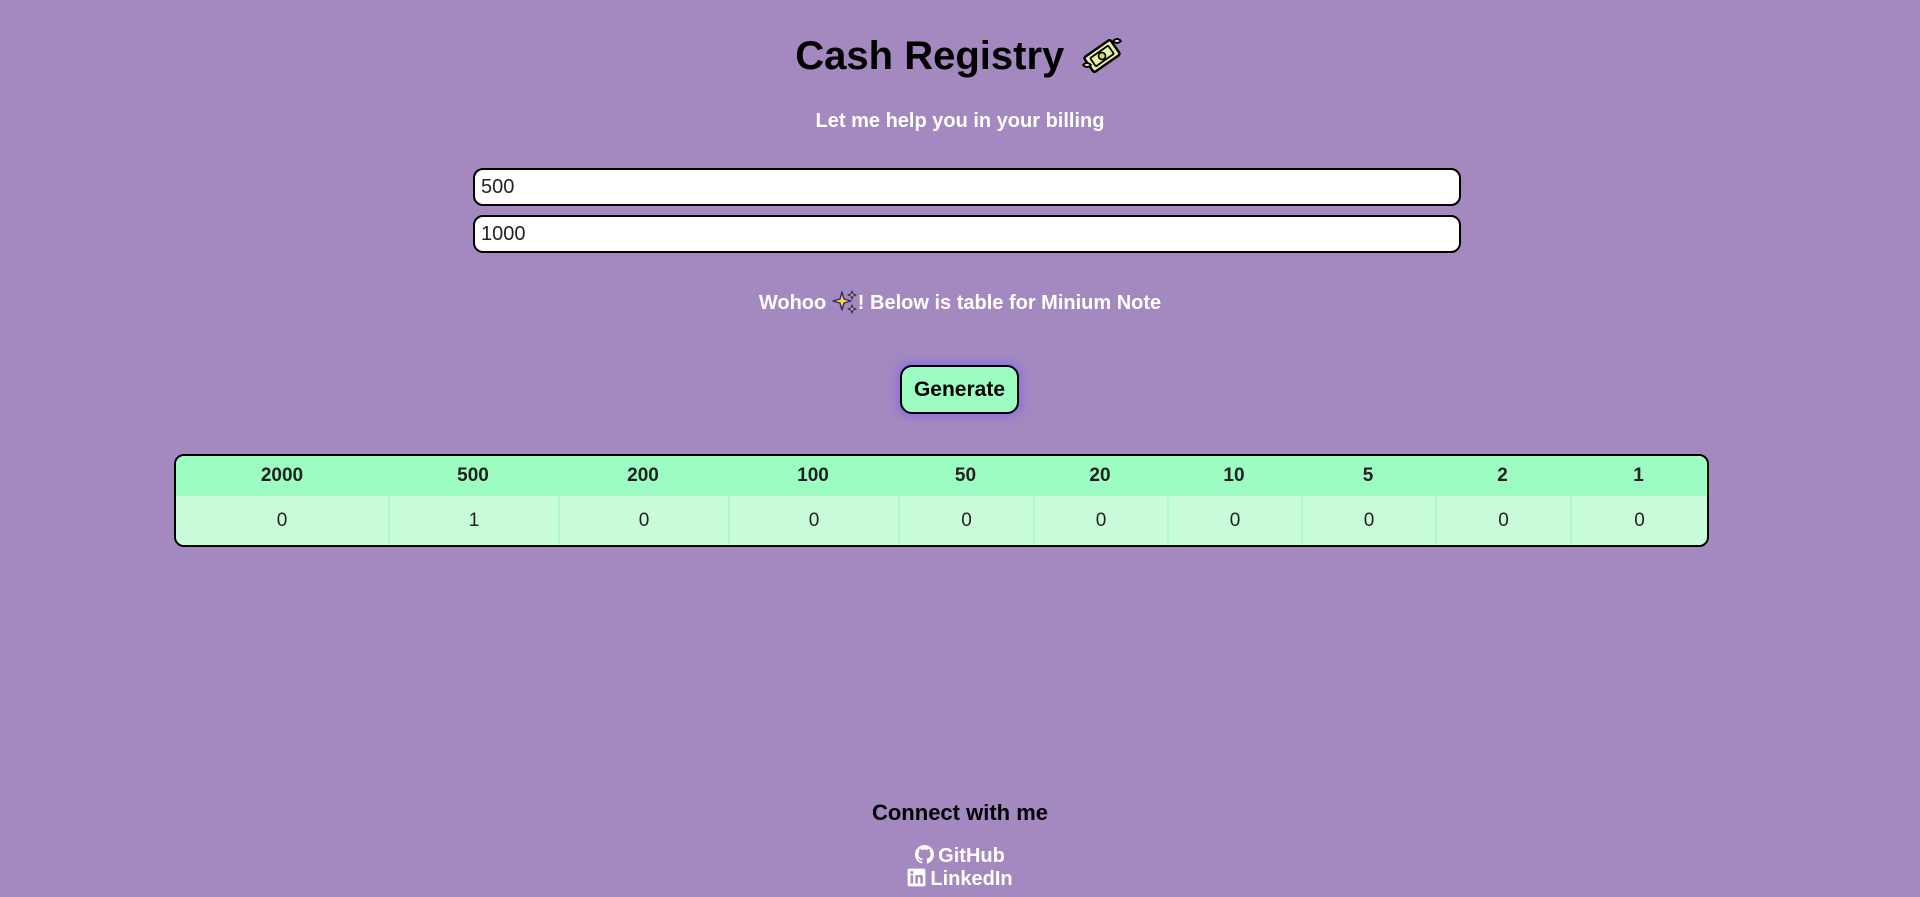 The height and width of the screenshot is (897, 1920). Describe the element at coordinates (473, 520) in the screenshot. I see `note-count: 1` at that location.